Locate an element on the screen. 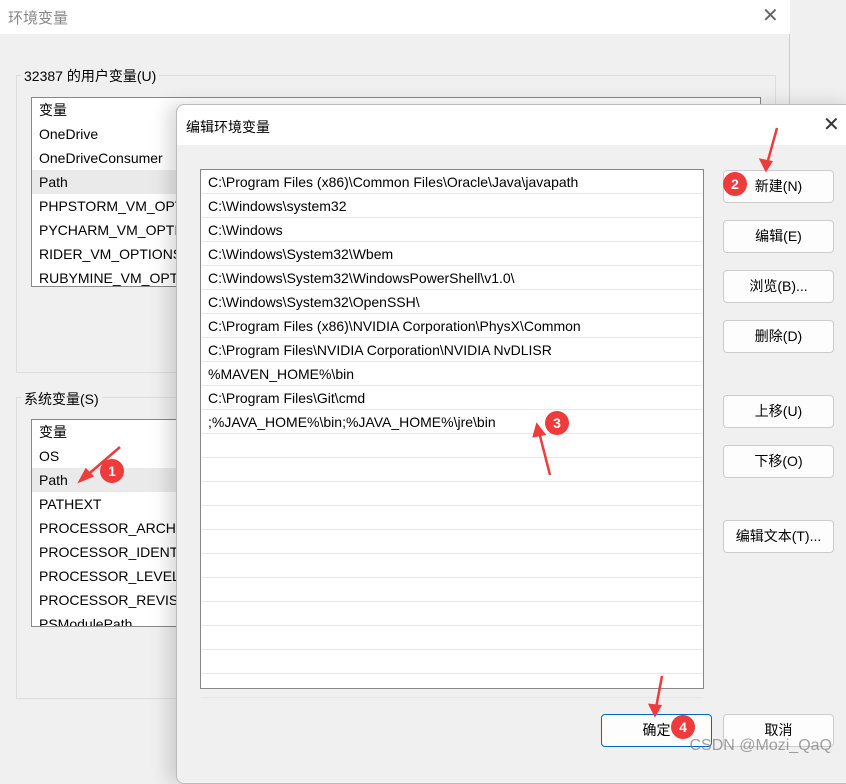 This screenshot has height=784, width=846. step-number: 1 is located at coordinates (112, 471).